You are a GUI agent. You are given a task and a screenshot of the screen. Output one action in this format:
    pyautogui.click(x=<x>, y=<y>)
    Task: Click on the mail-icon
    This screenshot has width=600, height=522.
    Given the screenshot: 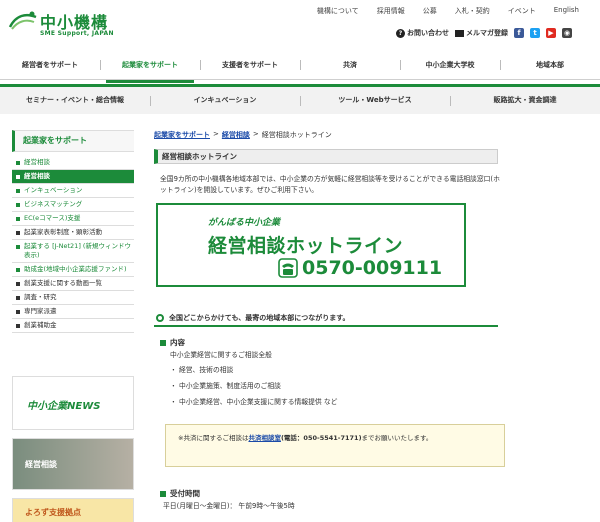 What is the action you would take?
    pyautogui.click(x=459, y=33)
    